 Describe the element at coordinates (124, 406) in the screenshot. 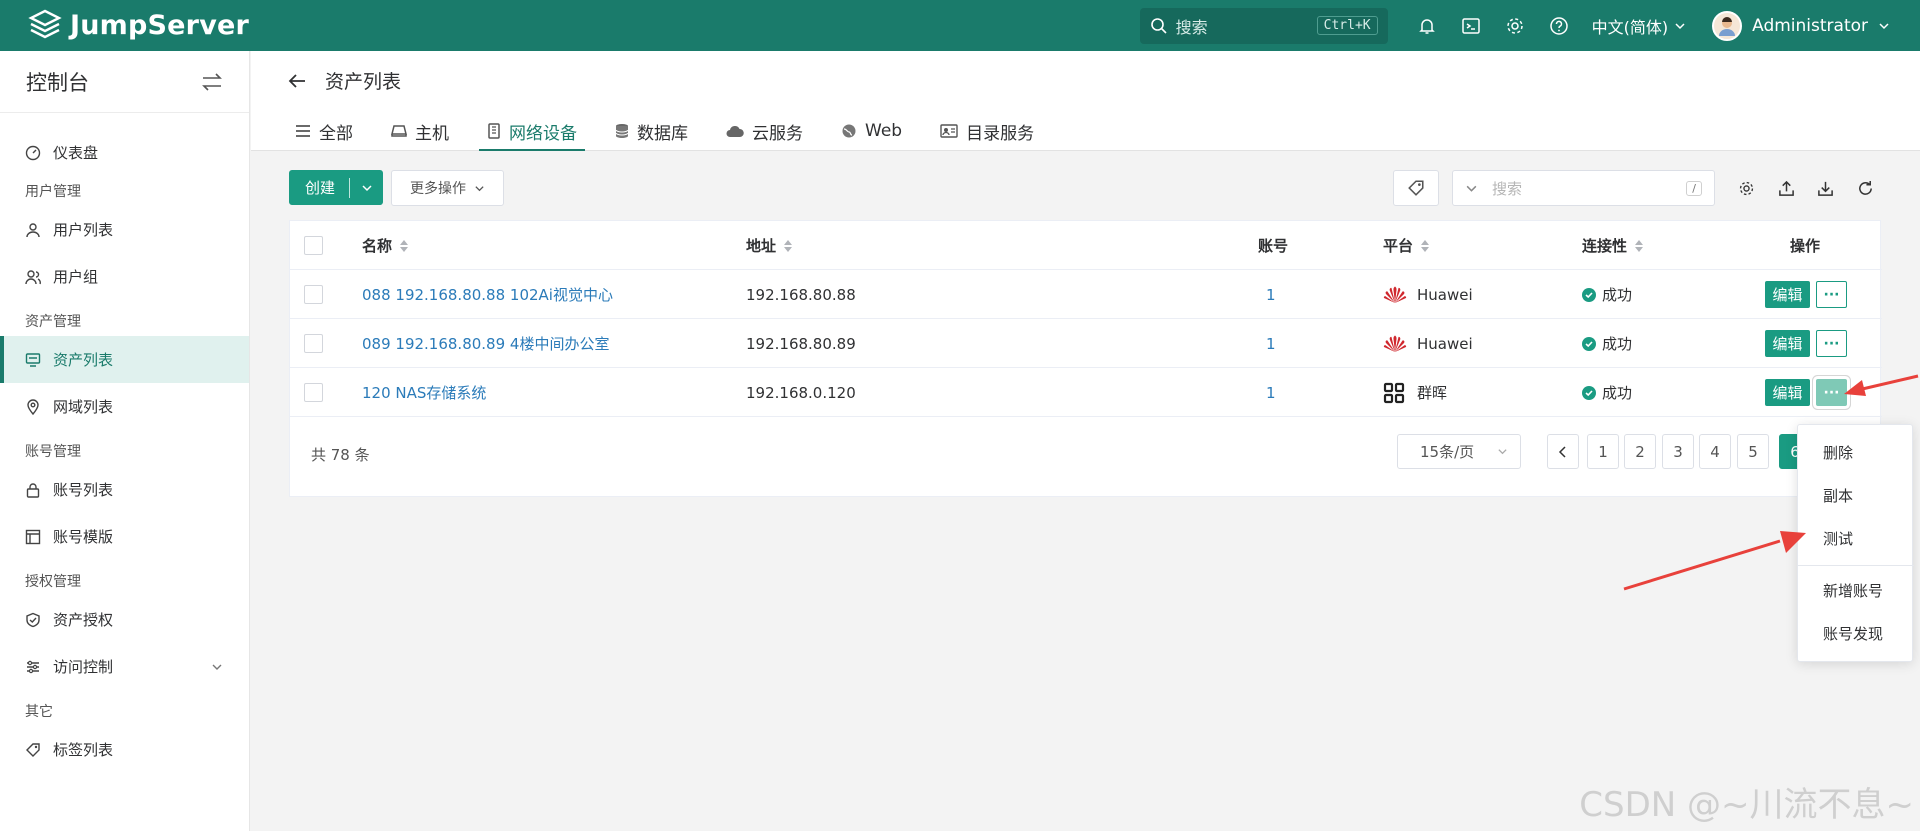

I see `sidebar-item-zone-list: 网域列表` at that location.